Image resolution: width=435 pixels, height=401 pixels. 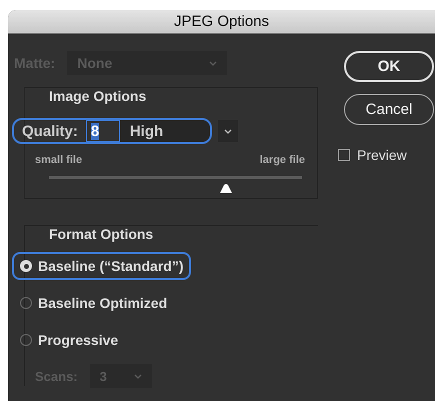 I want to click on preview-checkbox, so click(x=344, y=155).